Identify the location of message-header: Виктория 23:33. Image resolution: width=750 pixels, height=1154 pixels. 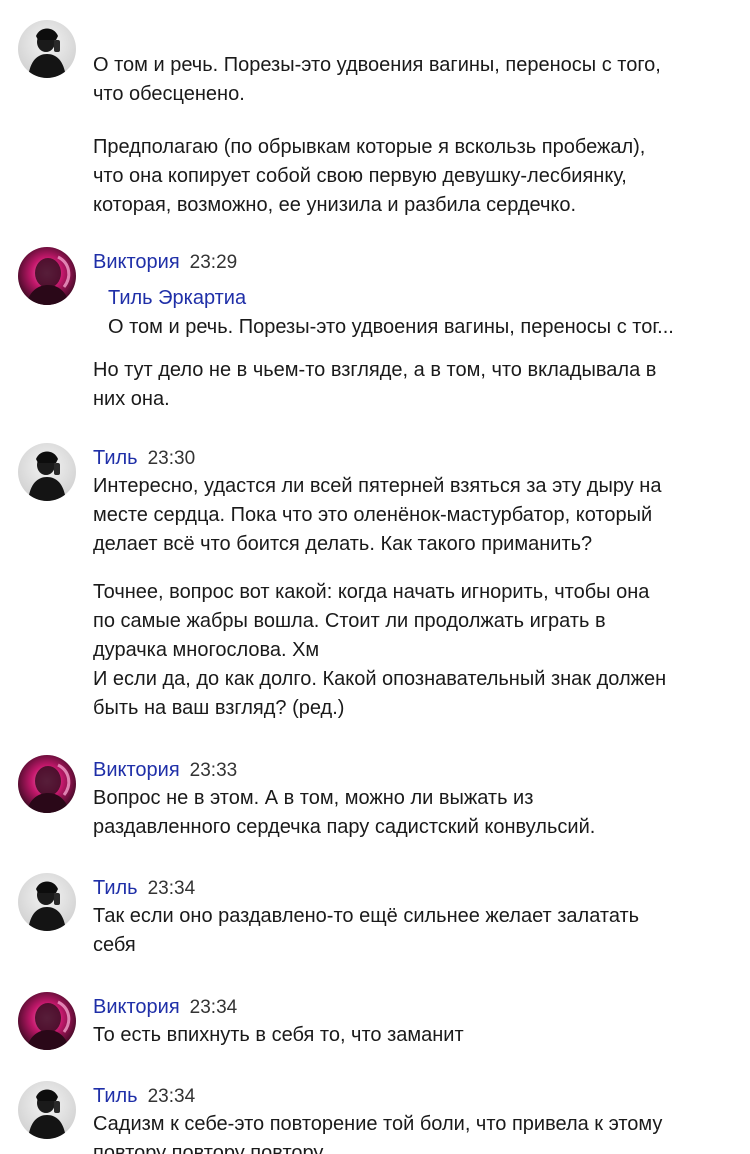
(403, 770).